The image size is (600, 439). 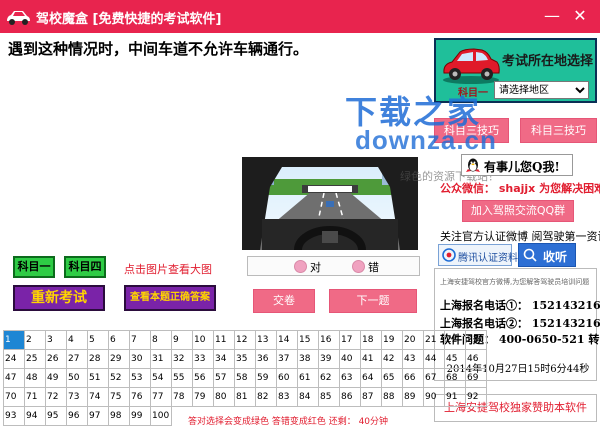 I want to click on question-cell: 1, so click(x=14, y=340).